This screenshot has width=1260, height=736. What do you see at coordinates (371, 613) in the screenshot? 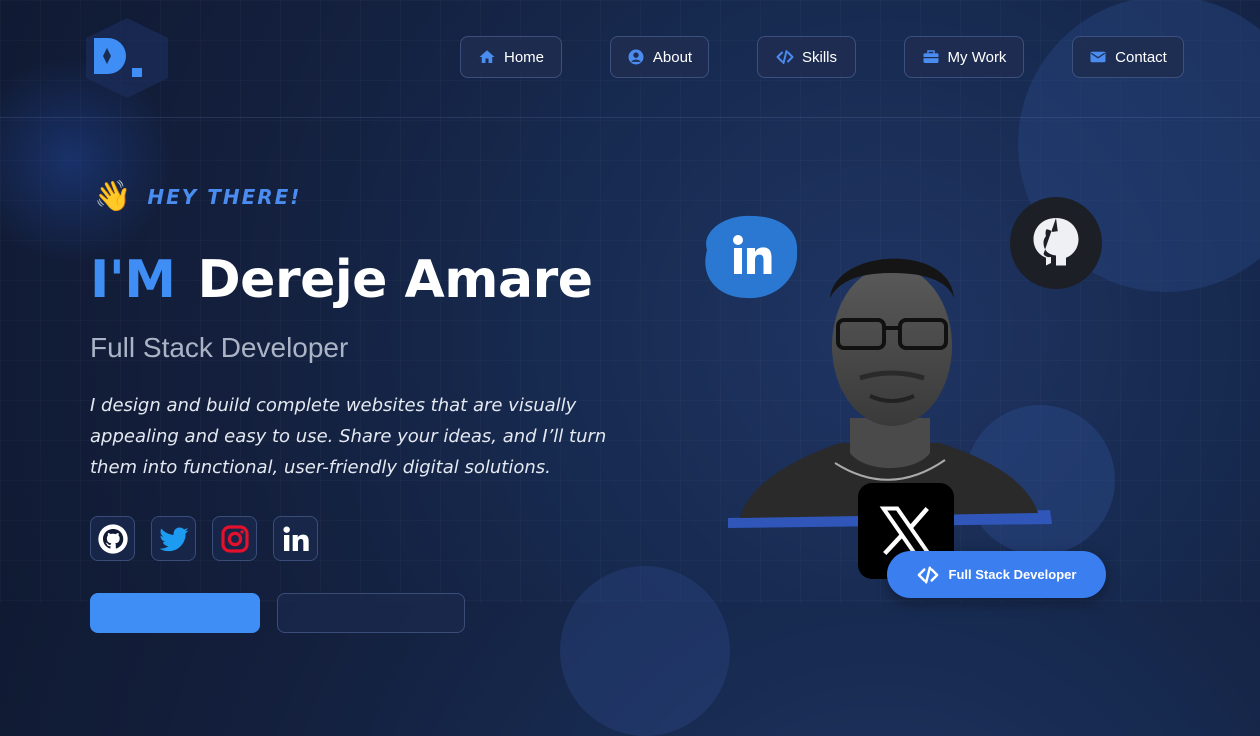
I see `secondary-cta-button` at bounding box center [371, 613].